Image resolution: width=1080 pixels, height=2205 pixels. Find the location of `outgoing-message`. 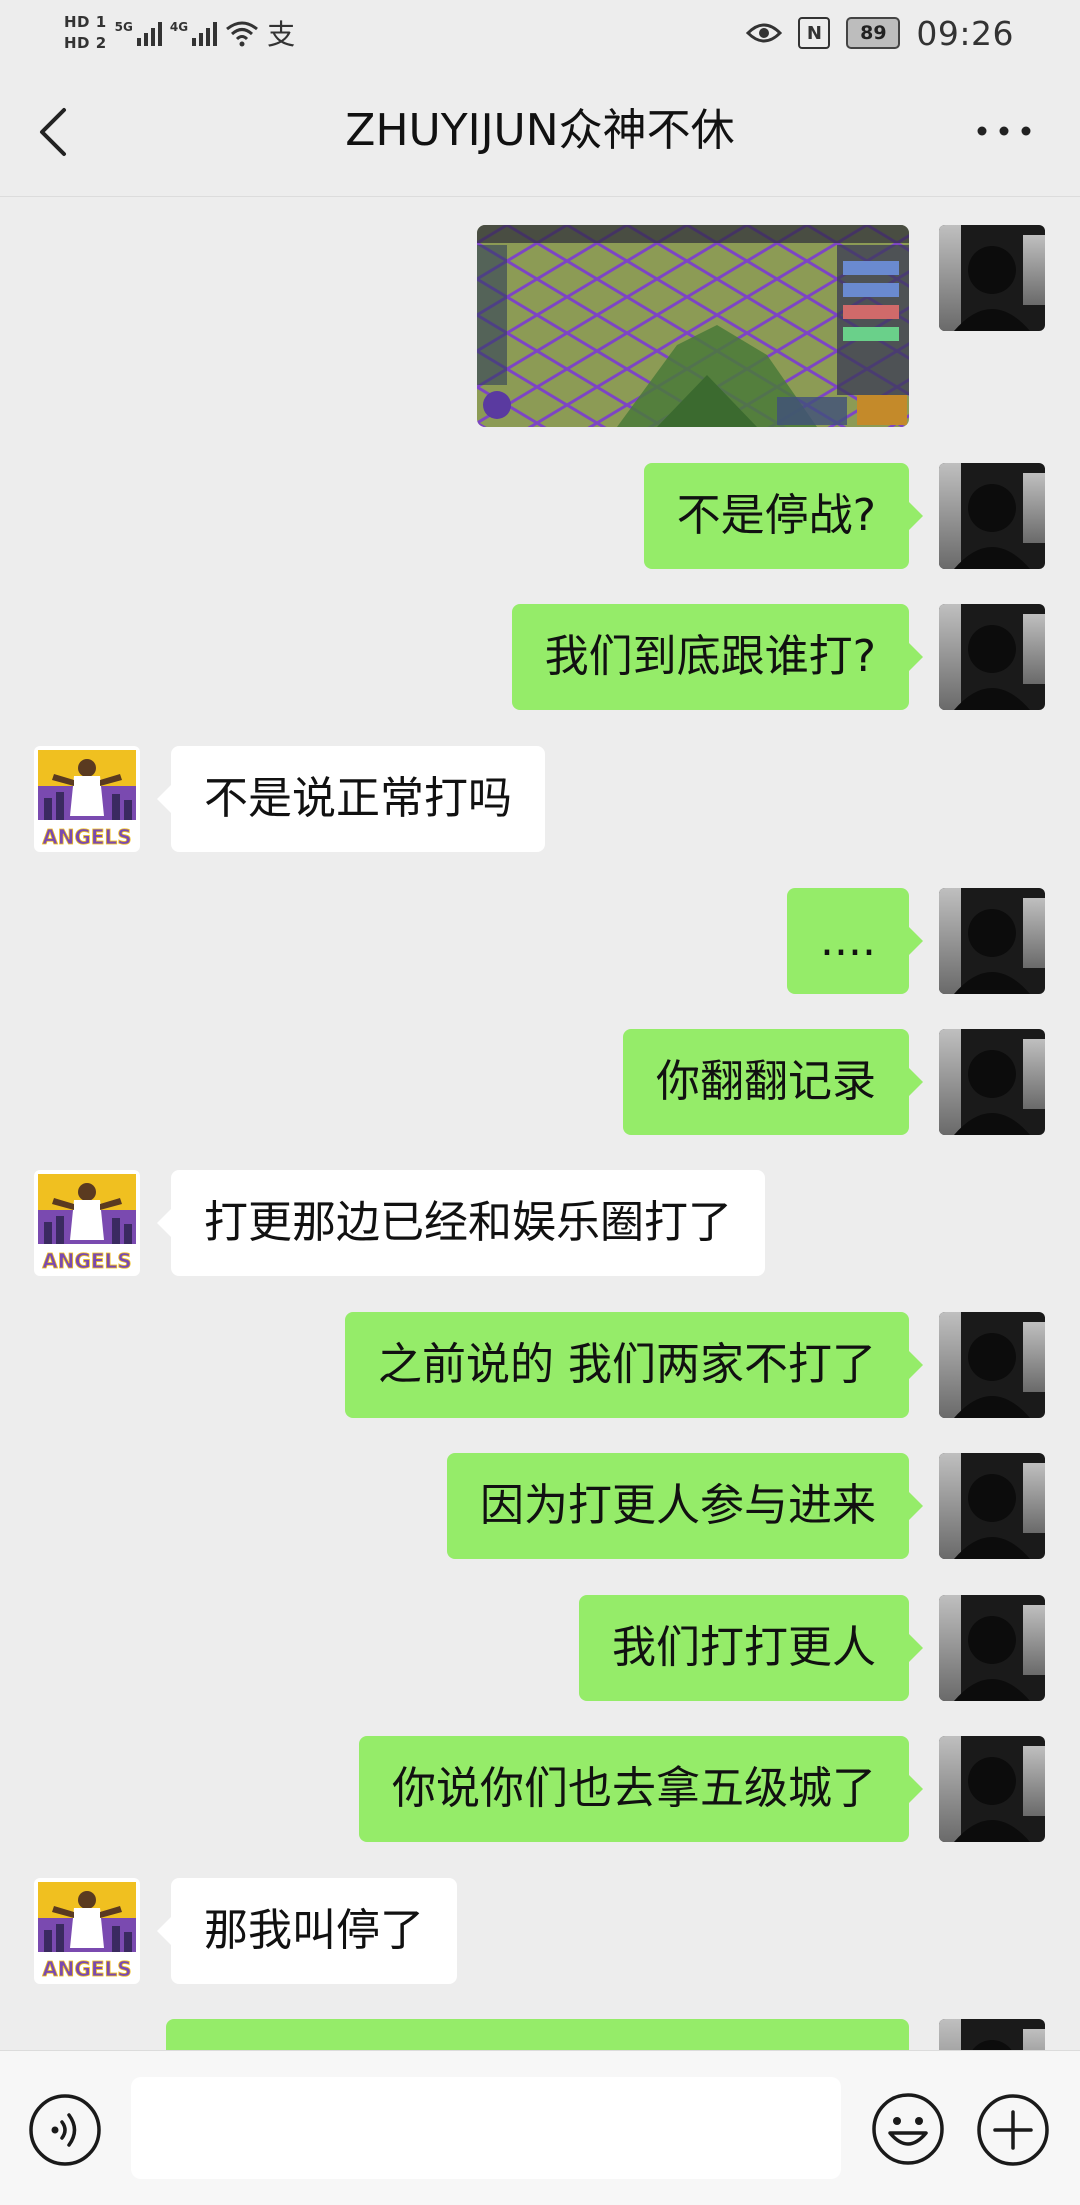

outgoing-message is located at coordinates (537, 2034).